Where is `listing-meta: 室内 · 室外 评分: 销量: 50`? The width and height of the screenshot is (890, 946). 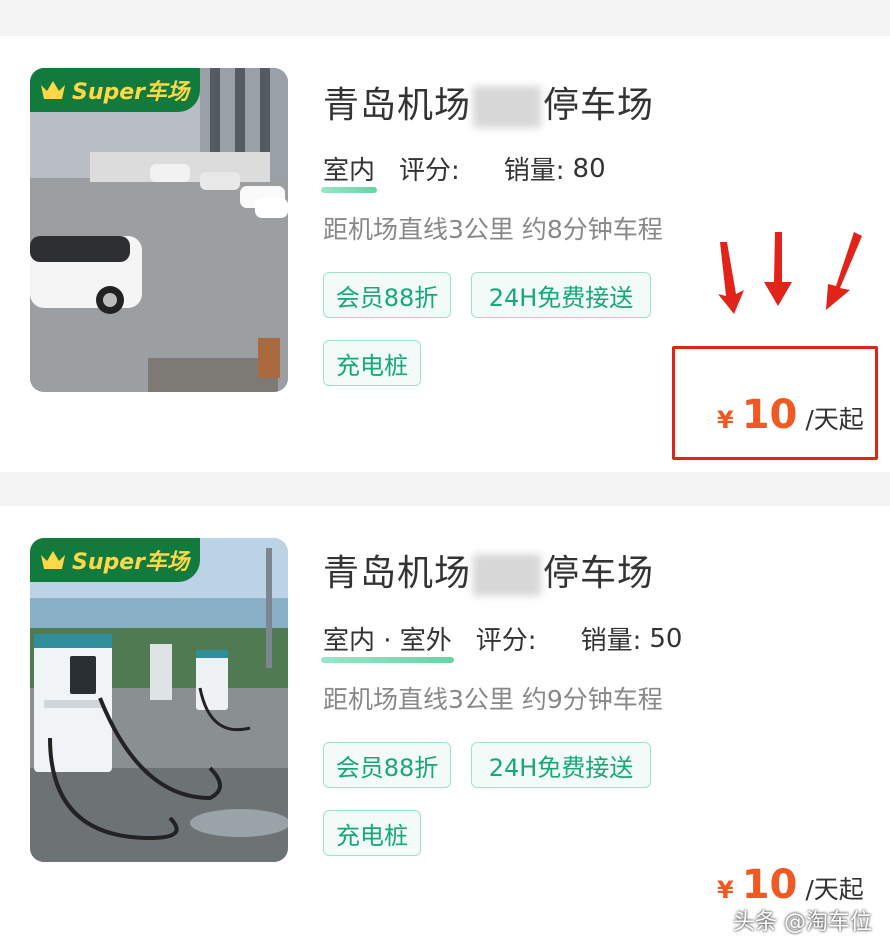
listing-meta: 室内 · 室外 评分: 销量: 50 is located at coordinates (502, 641).